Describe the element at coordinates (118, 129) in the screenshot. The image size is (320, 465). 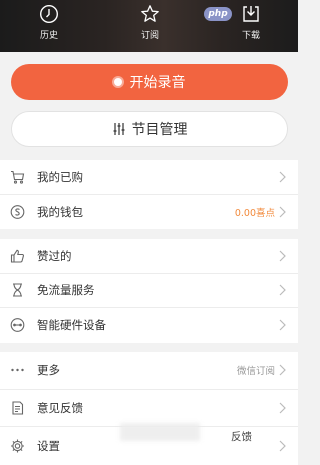
I see `sliders-icon` at that location.